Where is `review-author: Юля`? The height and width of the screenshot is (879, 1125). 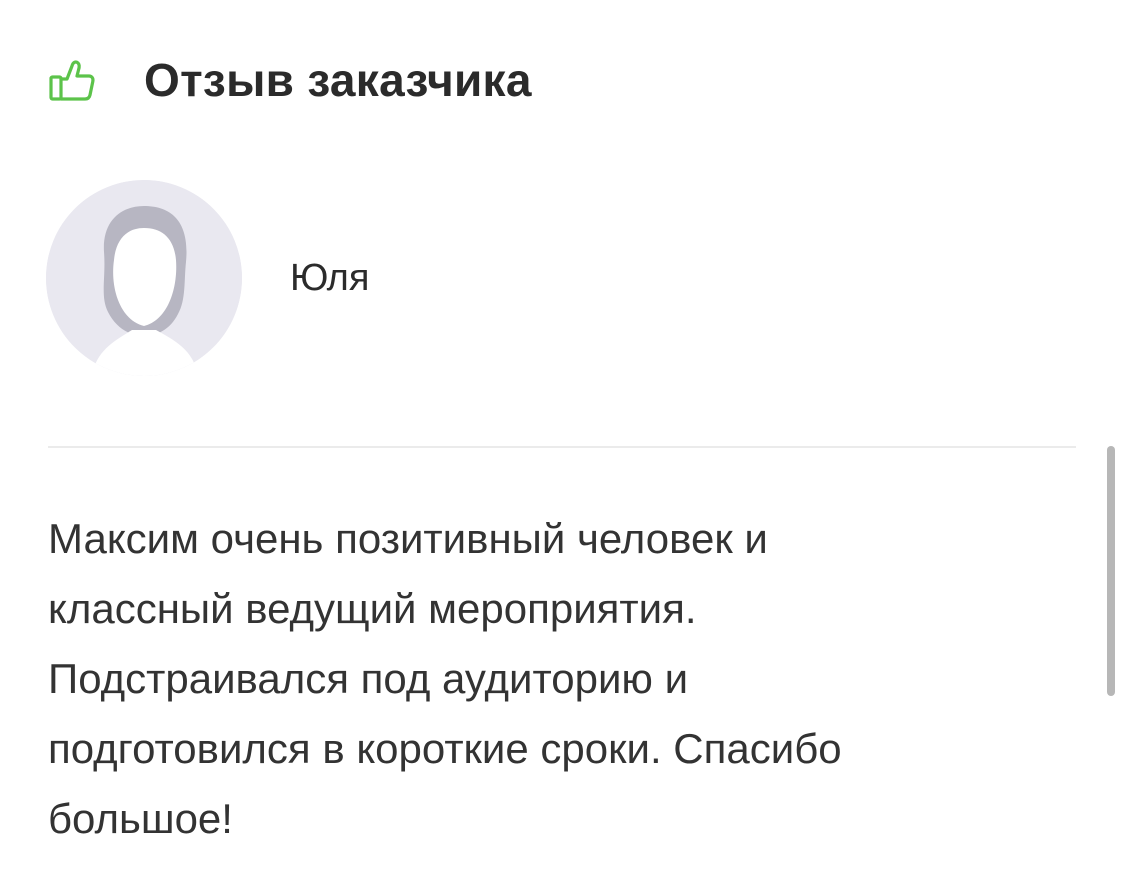 review-author: Юля is located at coordinates (207, 278).